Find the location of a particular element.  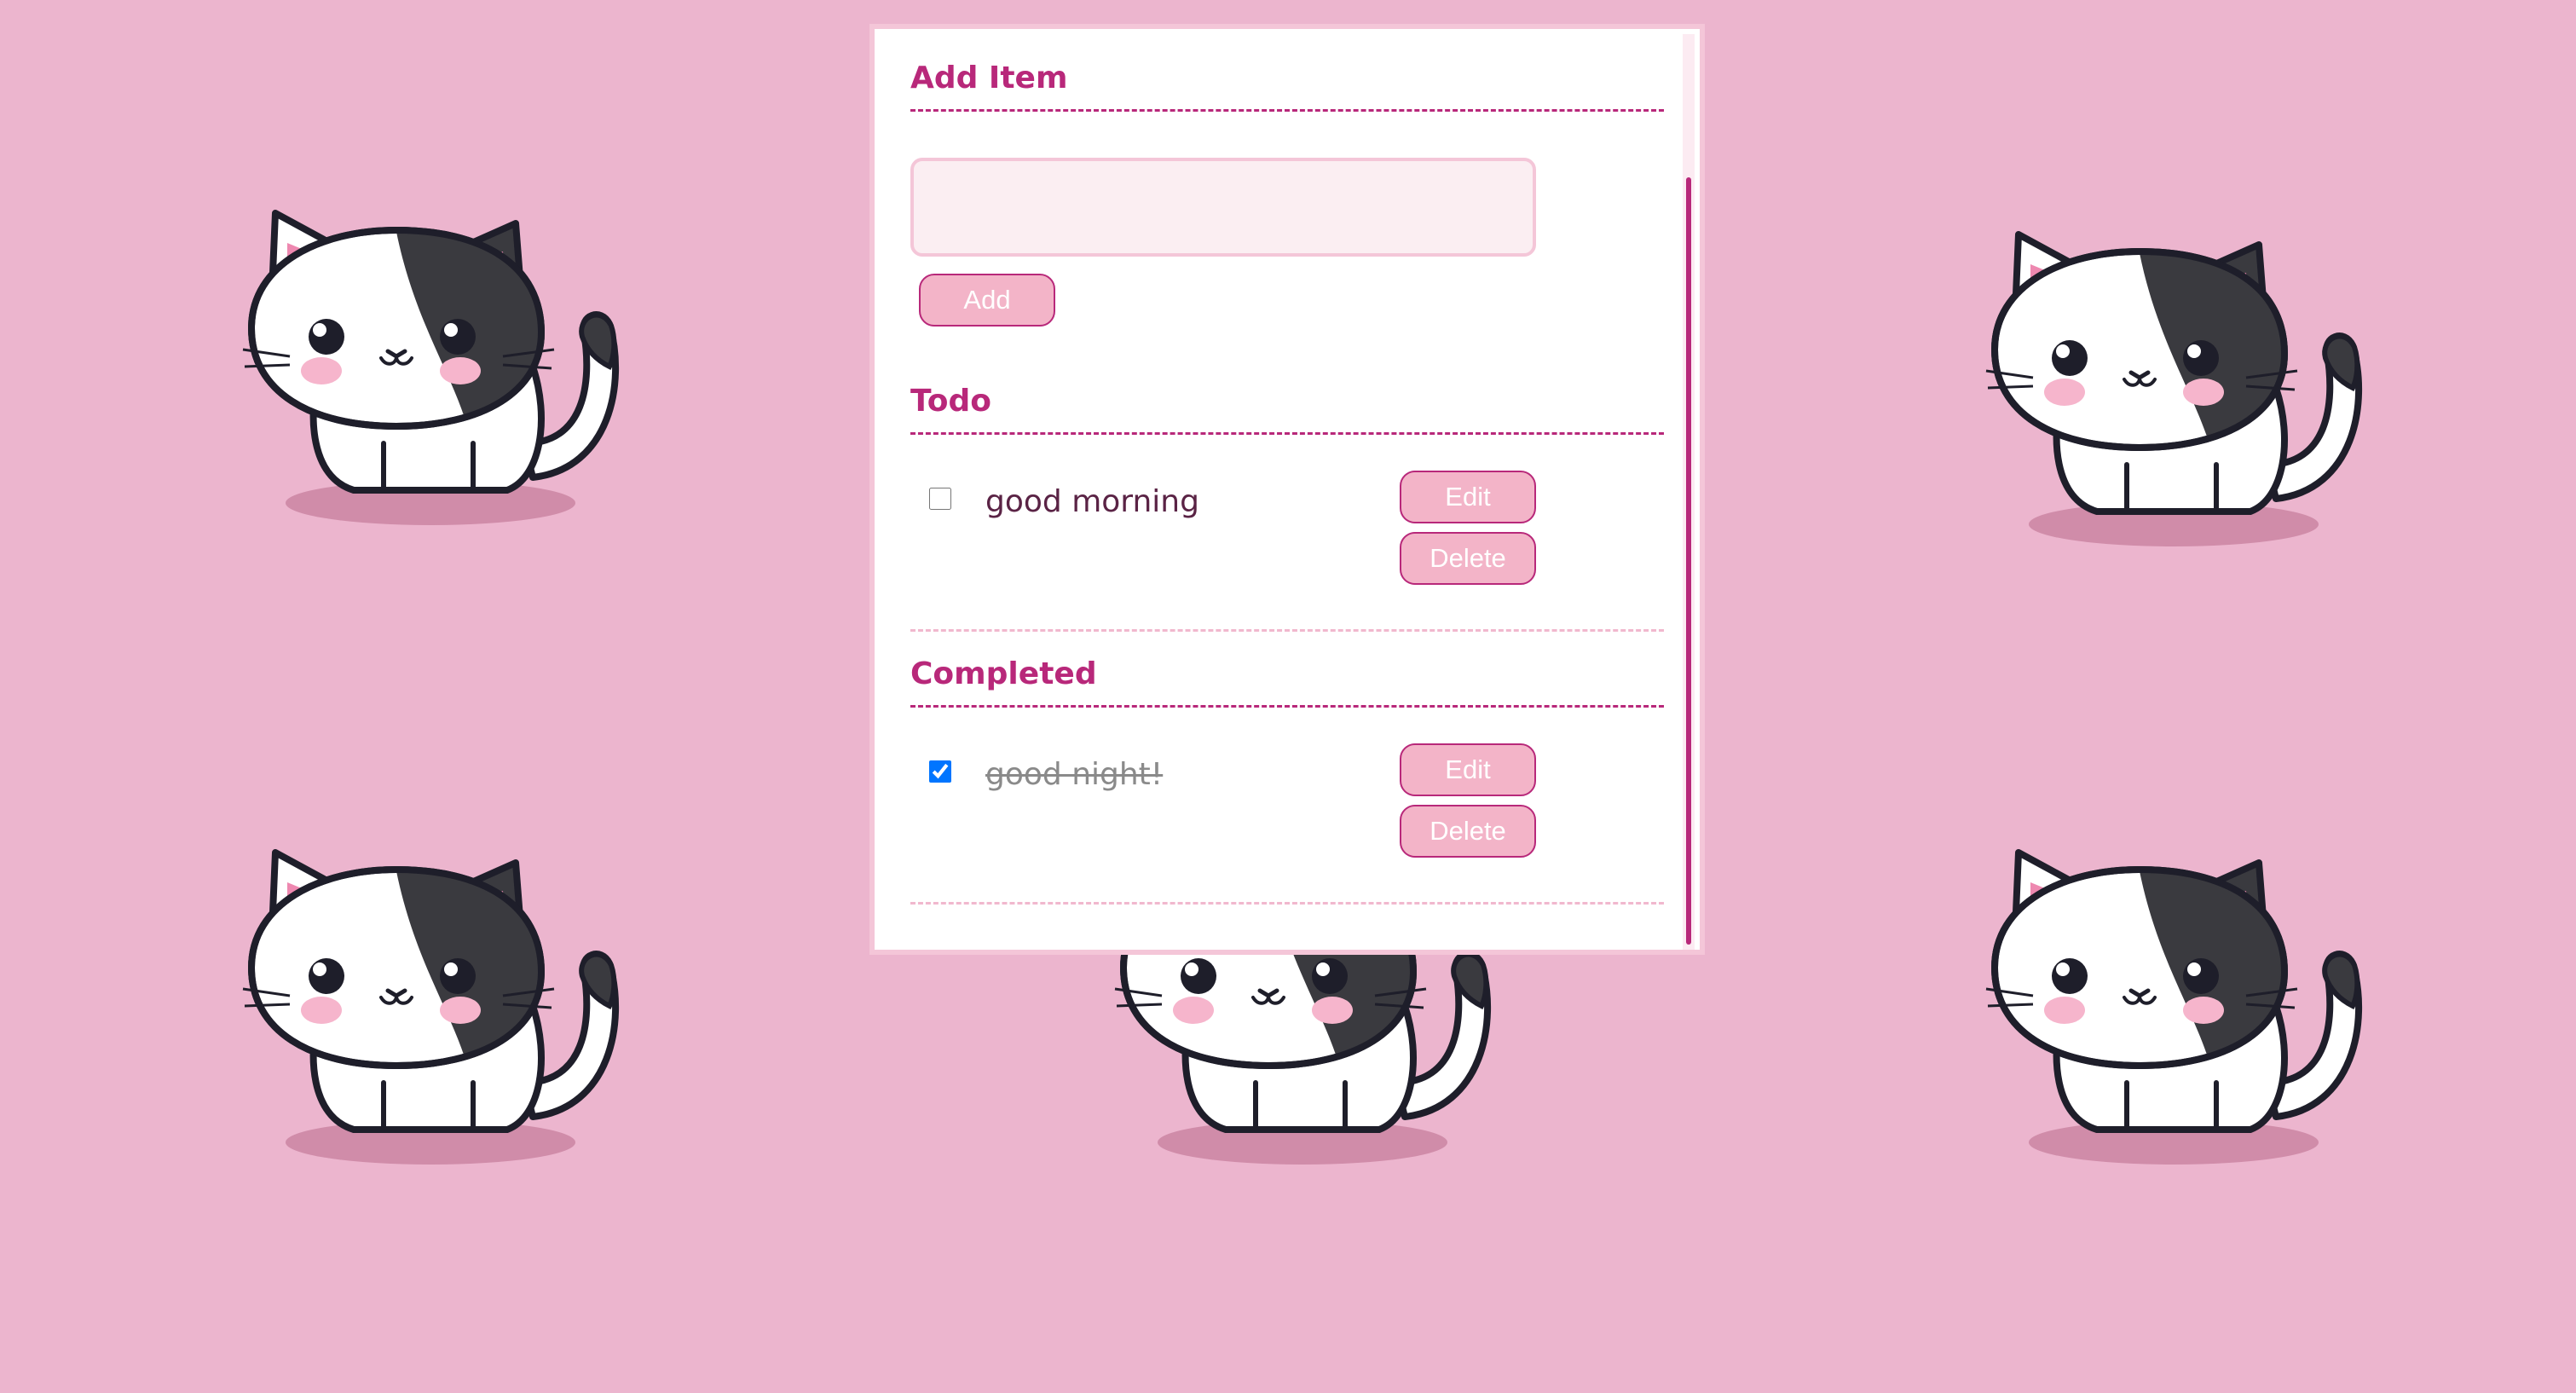

new-item-input is located at coordinates (1223, 208).